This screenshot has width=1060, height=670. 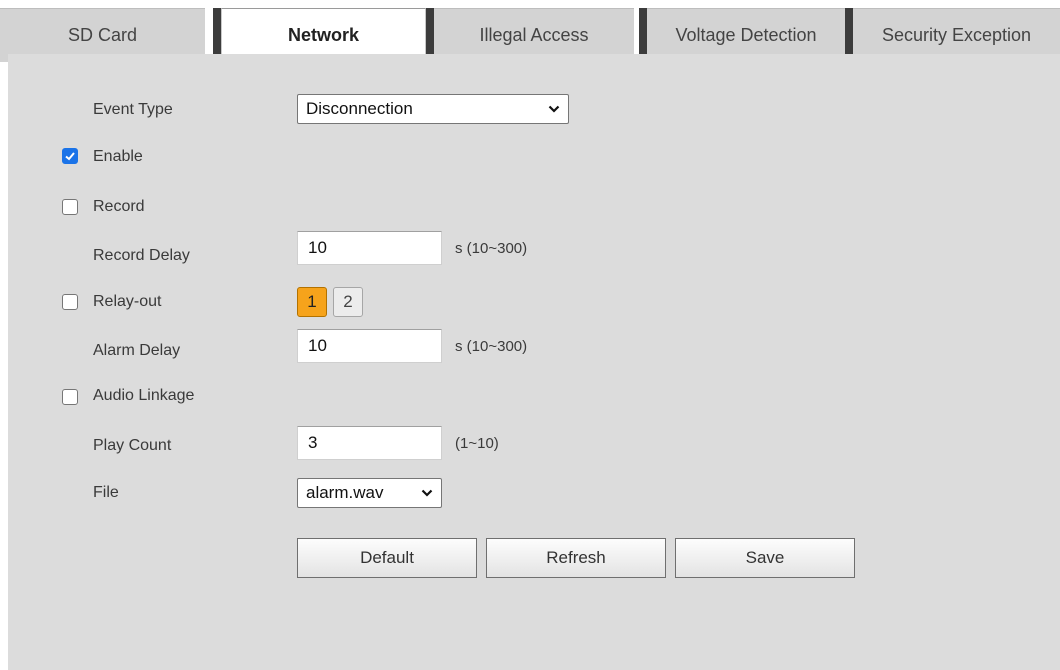 I want to click on relay-channel-2-label: 2, so click(x=348, y=301).